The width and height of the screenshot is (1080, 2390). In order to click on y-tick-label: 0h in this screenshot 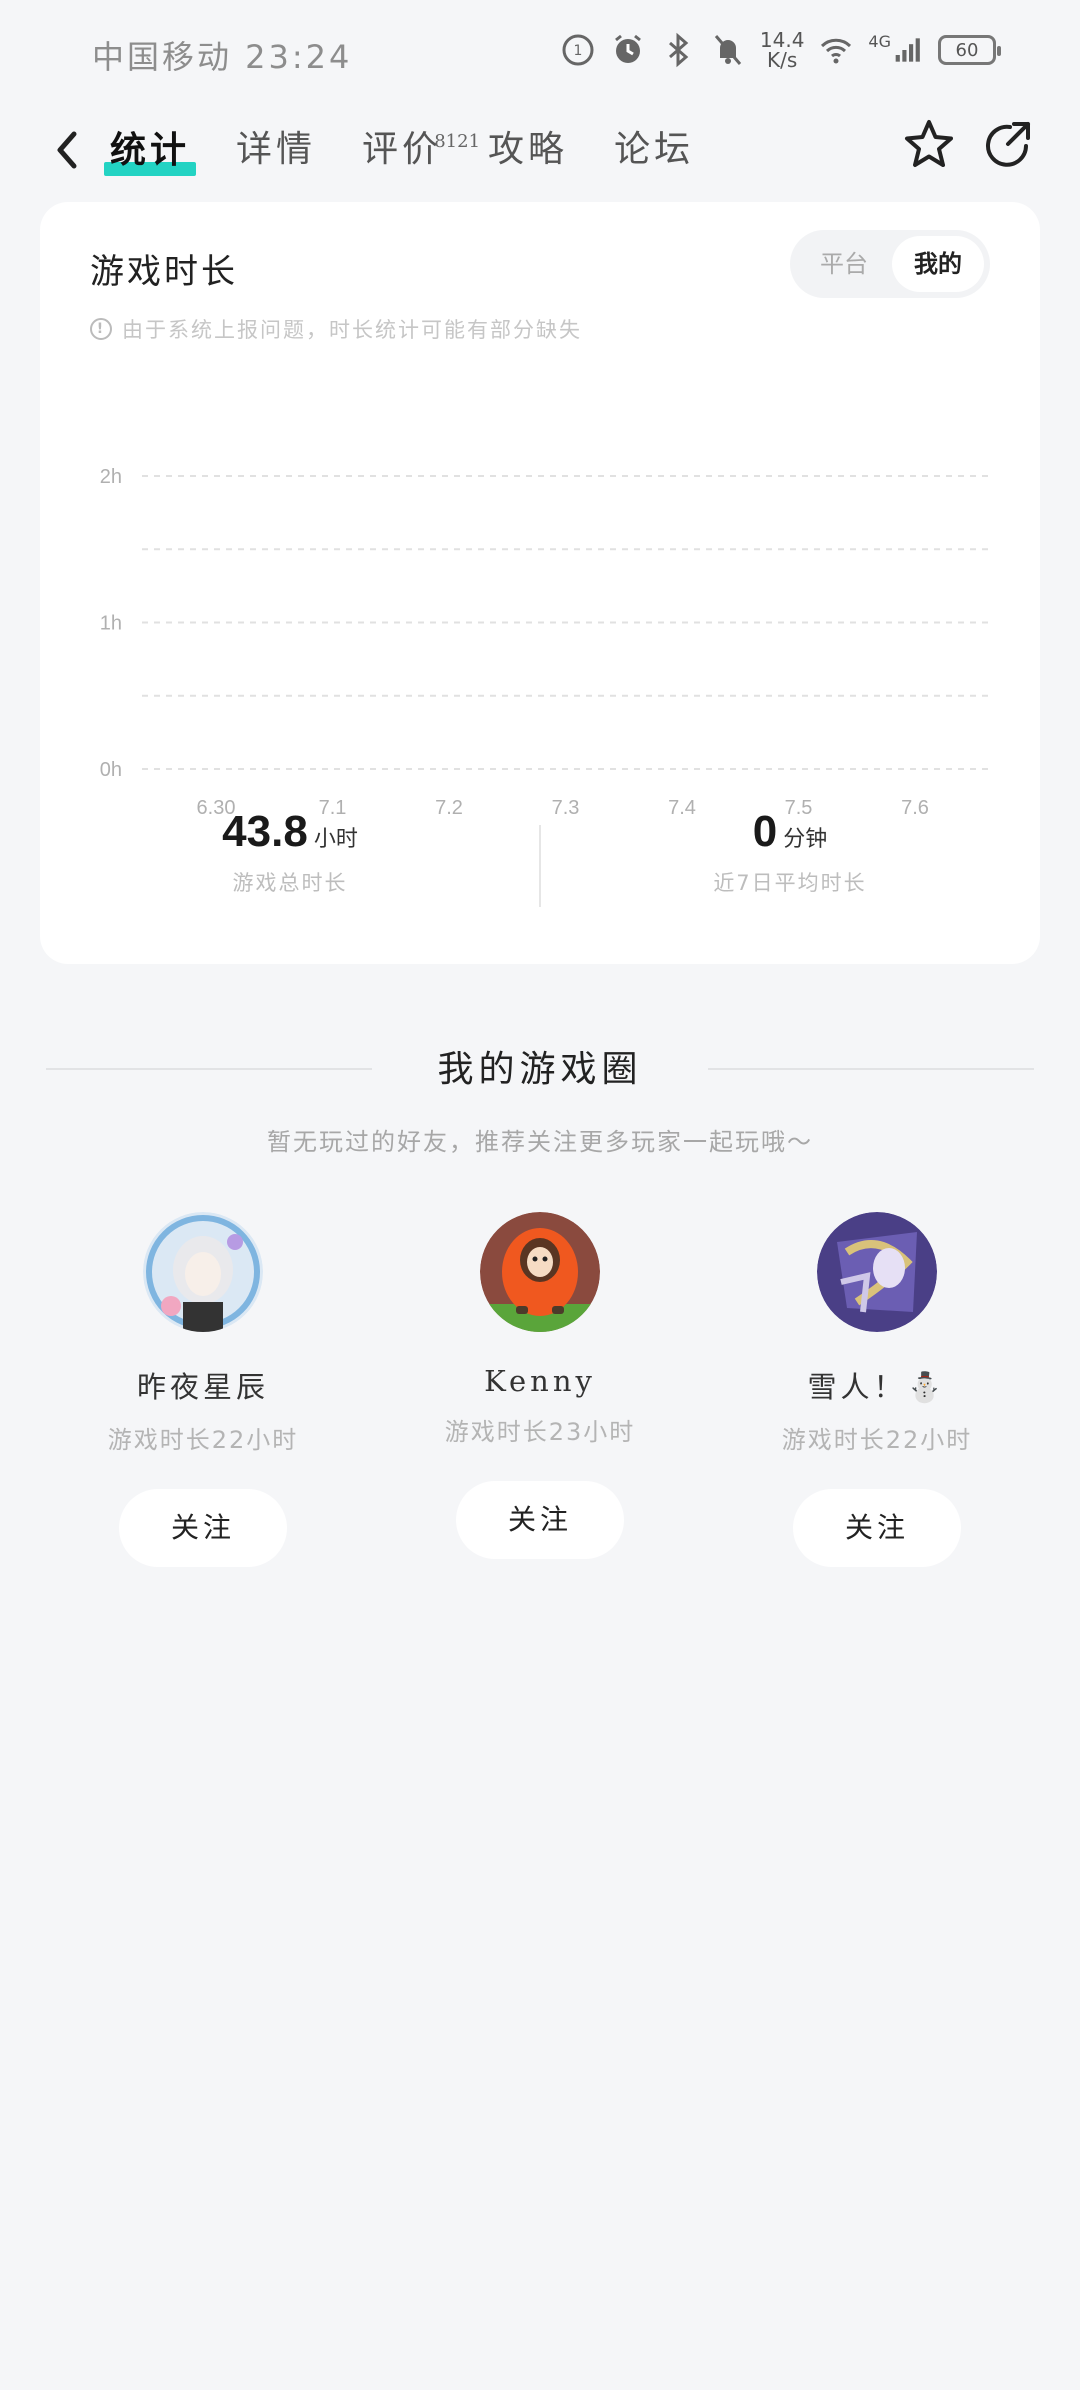, I will do `click(111, 770)`.